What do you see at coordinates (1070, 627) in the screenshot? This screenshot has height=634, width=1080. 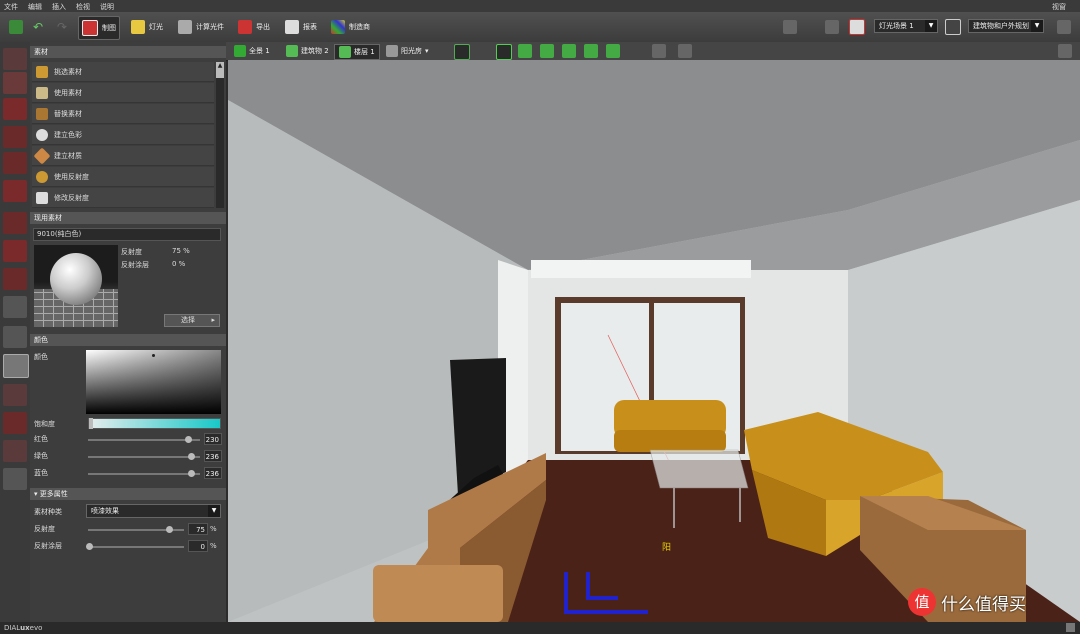 I see `status-icon` at bounding box center [1070, 627].